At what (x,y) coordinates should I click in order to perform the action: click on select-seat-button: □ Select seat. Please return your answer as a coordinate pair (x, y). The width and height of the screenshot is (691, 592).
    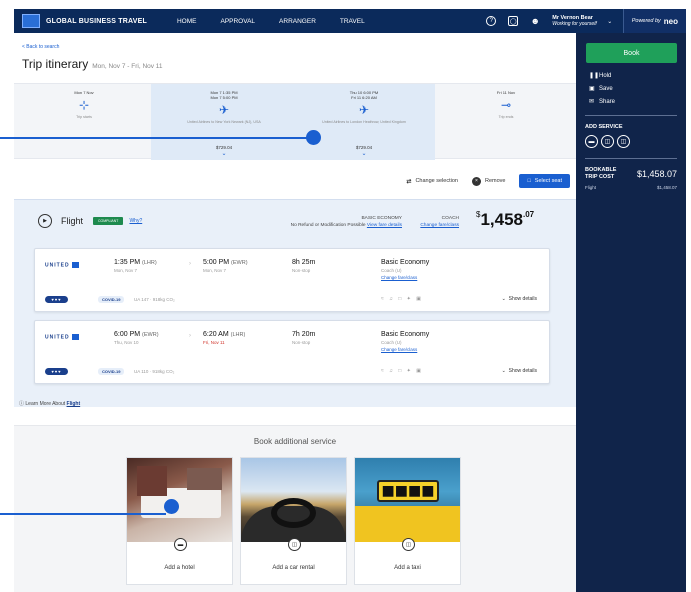
    Looking at the image, I should click on (544, 181).